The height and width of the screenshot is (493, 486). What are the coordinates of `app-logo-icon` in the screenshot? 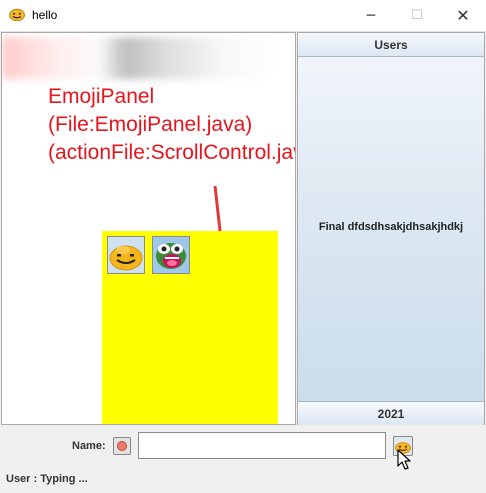 It's located at (17, 14).